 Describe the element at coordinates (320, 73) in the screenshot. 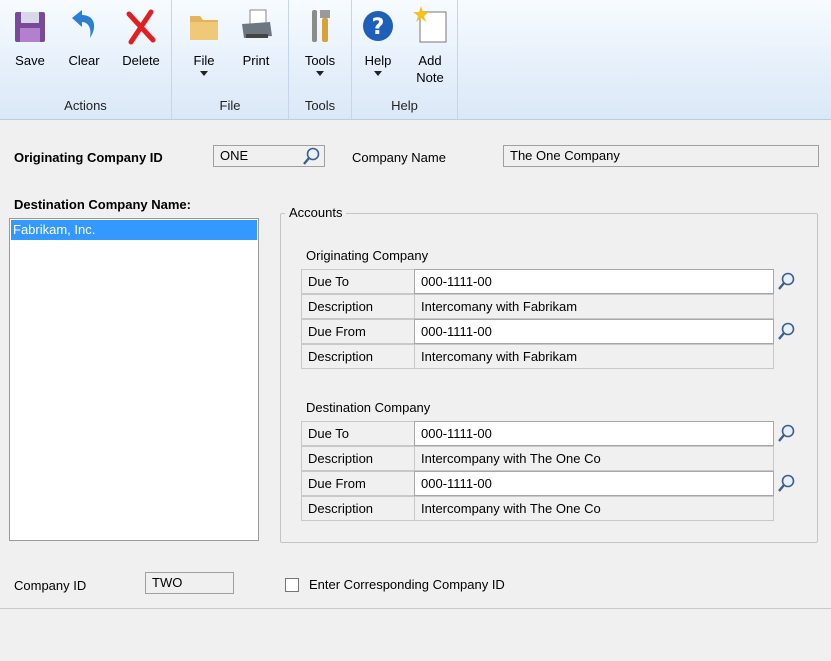

I see `tools-dropdown-arrow-icon` at that location.